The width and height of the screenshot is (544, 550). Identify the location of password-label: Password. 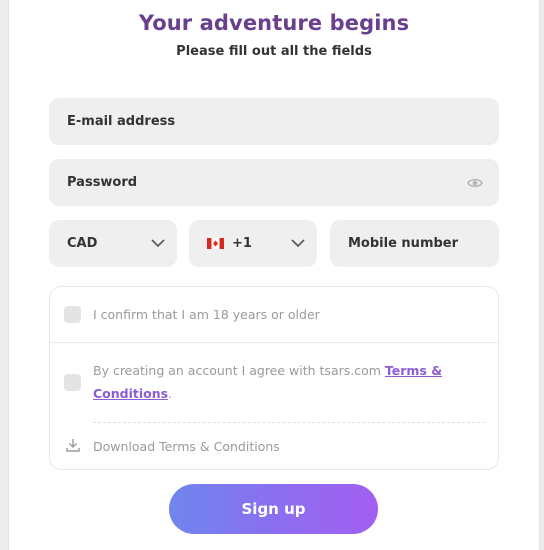
(102, 182).